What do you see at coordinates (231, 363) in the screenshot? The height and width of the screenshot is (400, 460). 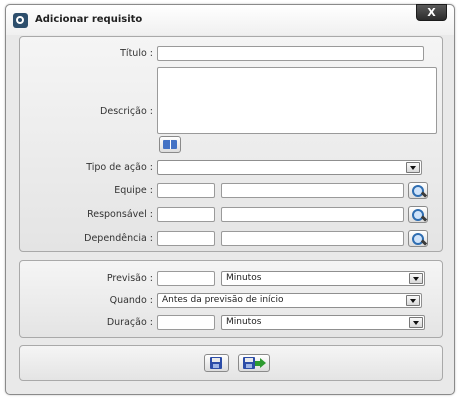 I see `actions-panel` at bounding box center [231, 363].